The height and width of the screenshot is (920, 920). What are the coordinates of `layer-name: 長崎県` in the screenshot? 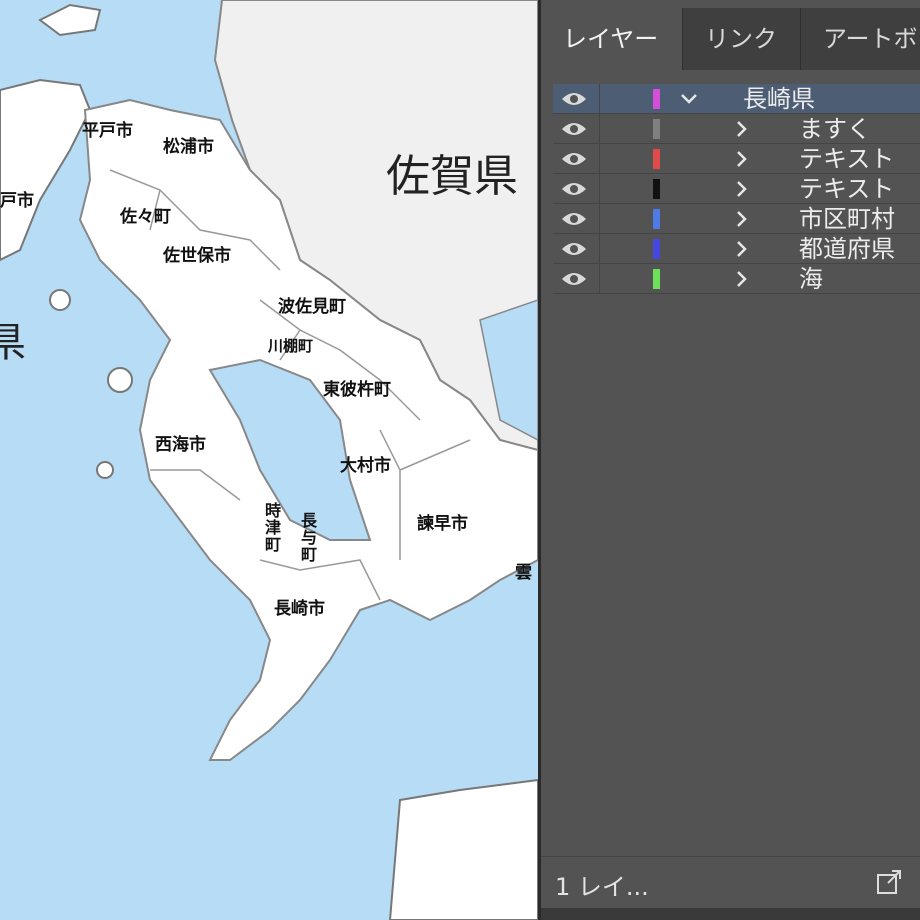 It's located at (779, 99).